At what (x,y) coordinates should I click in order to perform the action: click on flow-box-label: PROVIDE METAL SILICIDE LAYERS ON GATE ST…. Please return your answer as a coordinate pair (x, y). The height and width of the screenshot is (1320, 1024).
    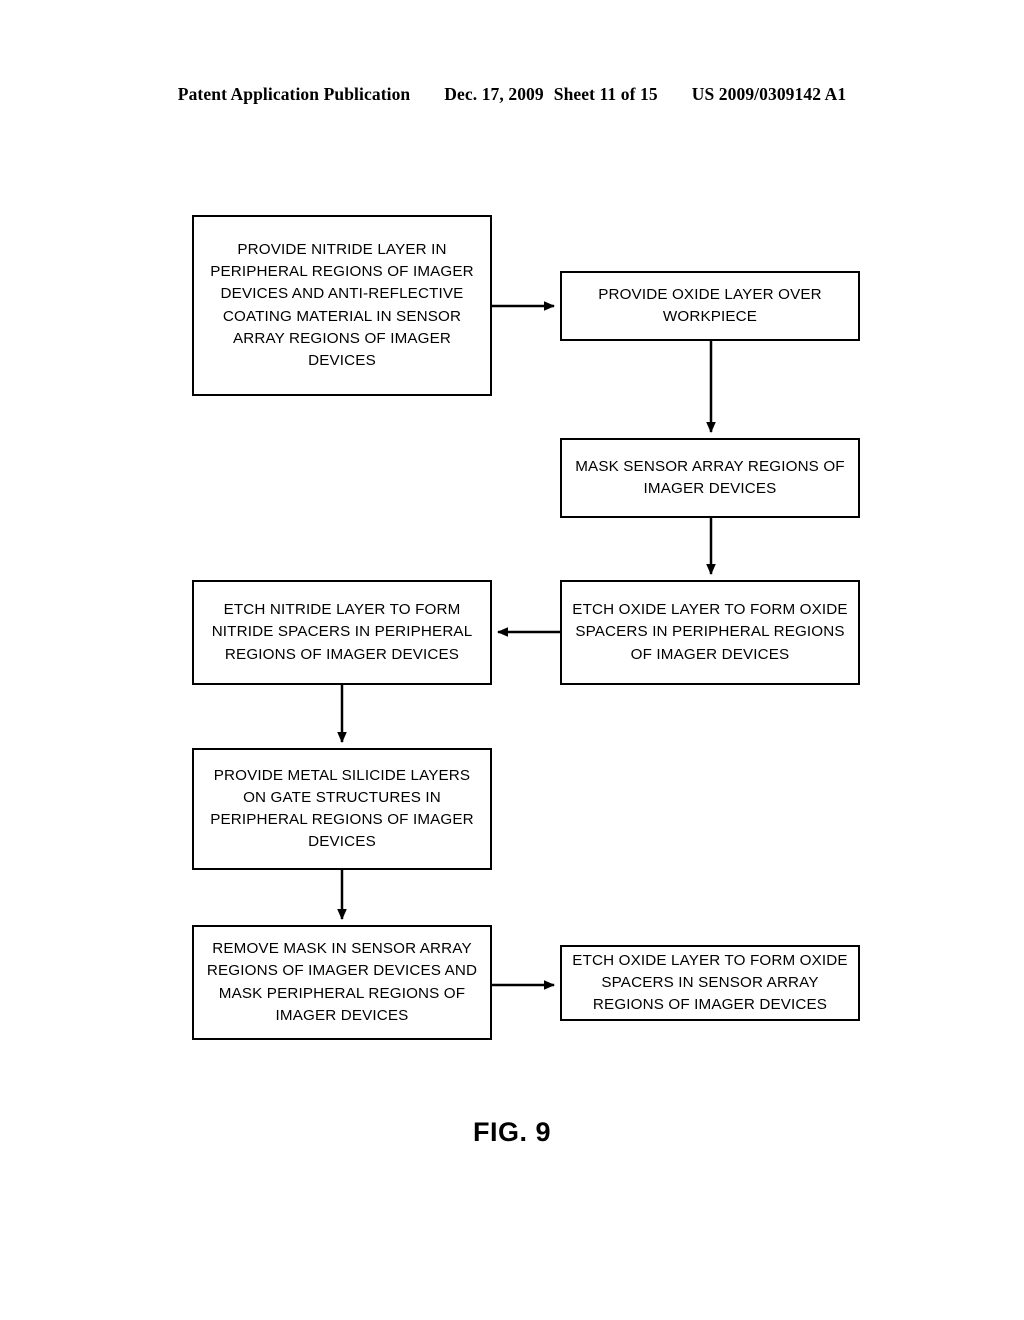
    Looking at the image, I should click on (342, 808).